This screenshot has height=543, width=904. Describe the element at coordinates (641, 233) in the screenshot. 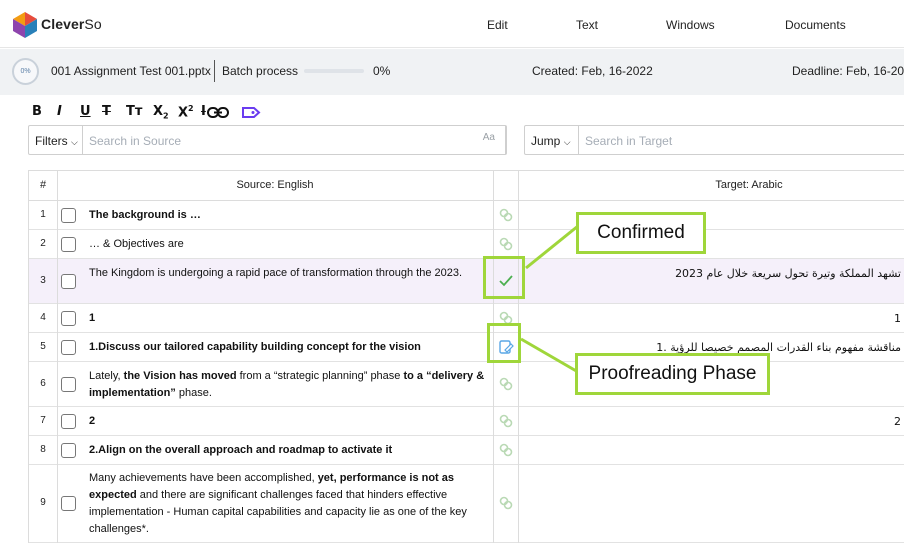

I see `confirmed-callout: Confirmed` at that location.